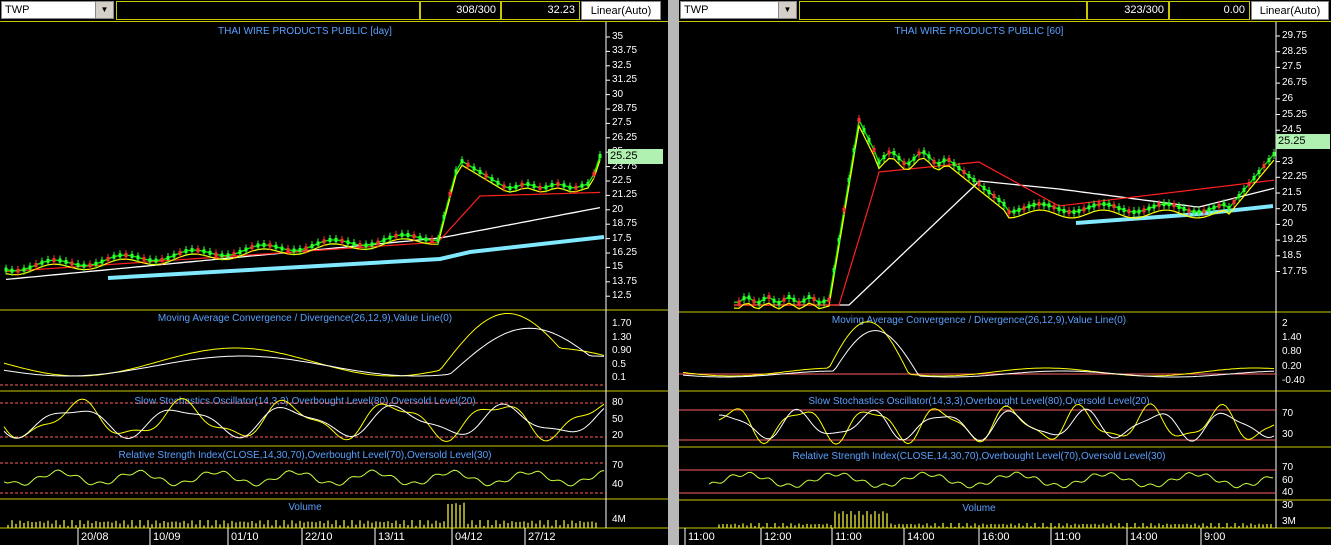  I want to click on price-tick-label: 26, so click(1288, 98).